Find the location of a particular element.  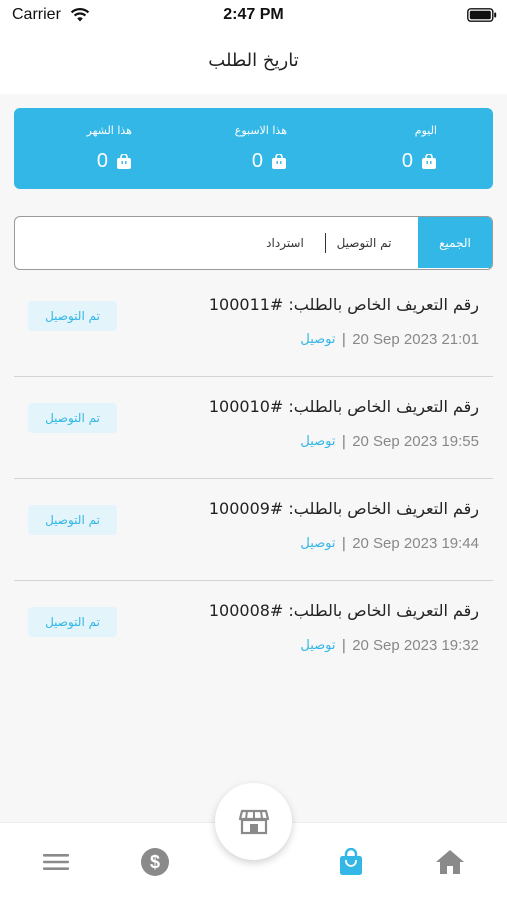

stat-week: هذا الاسبوع 0 is located at coordinates (227, 148).